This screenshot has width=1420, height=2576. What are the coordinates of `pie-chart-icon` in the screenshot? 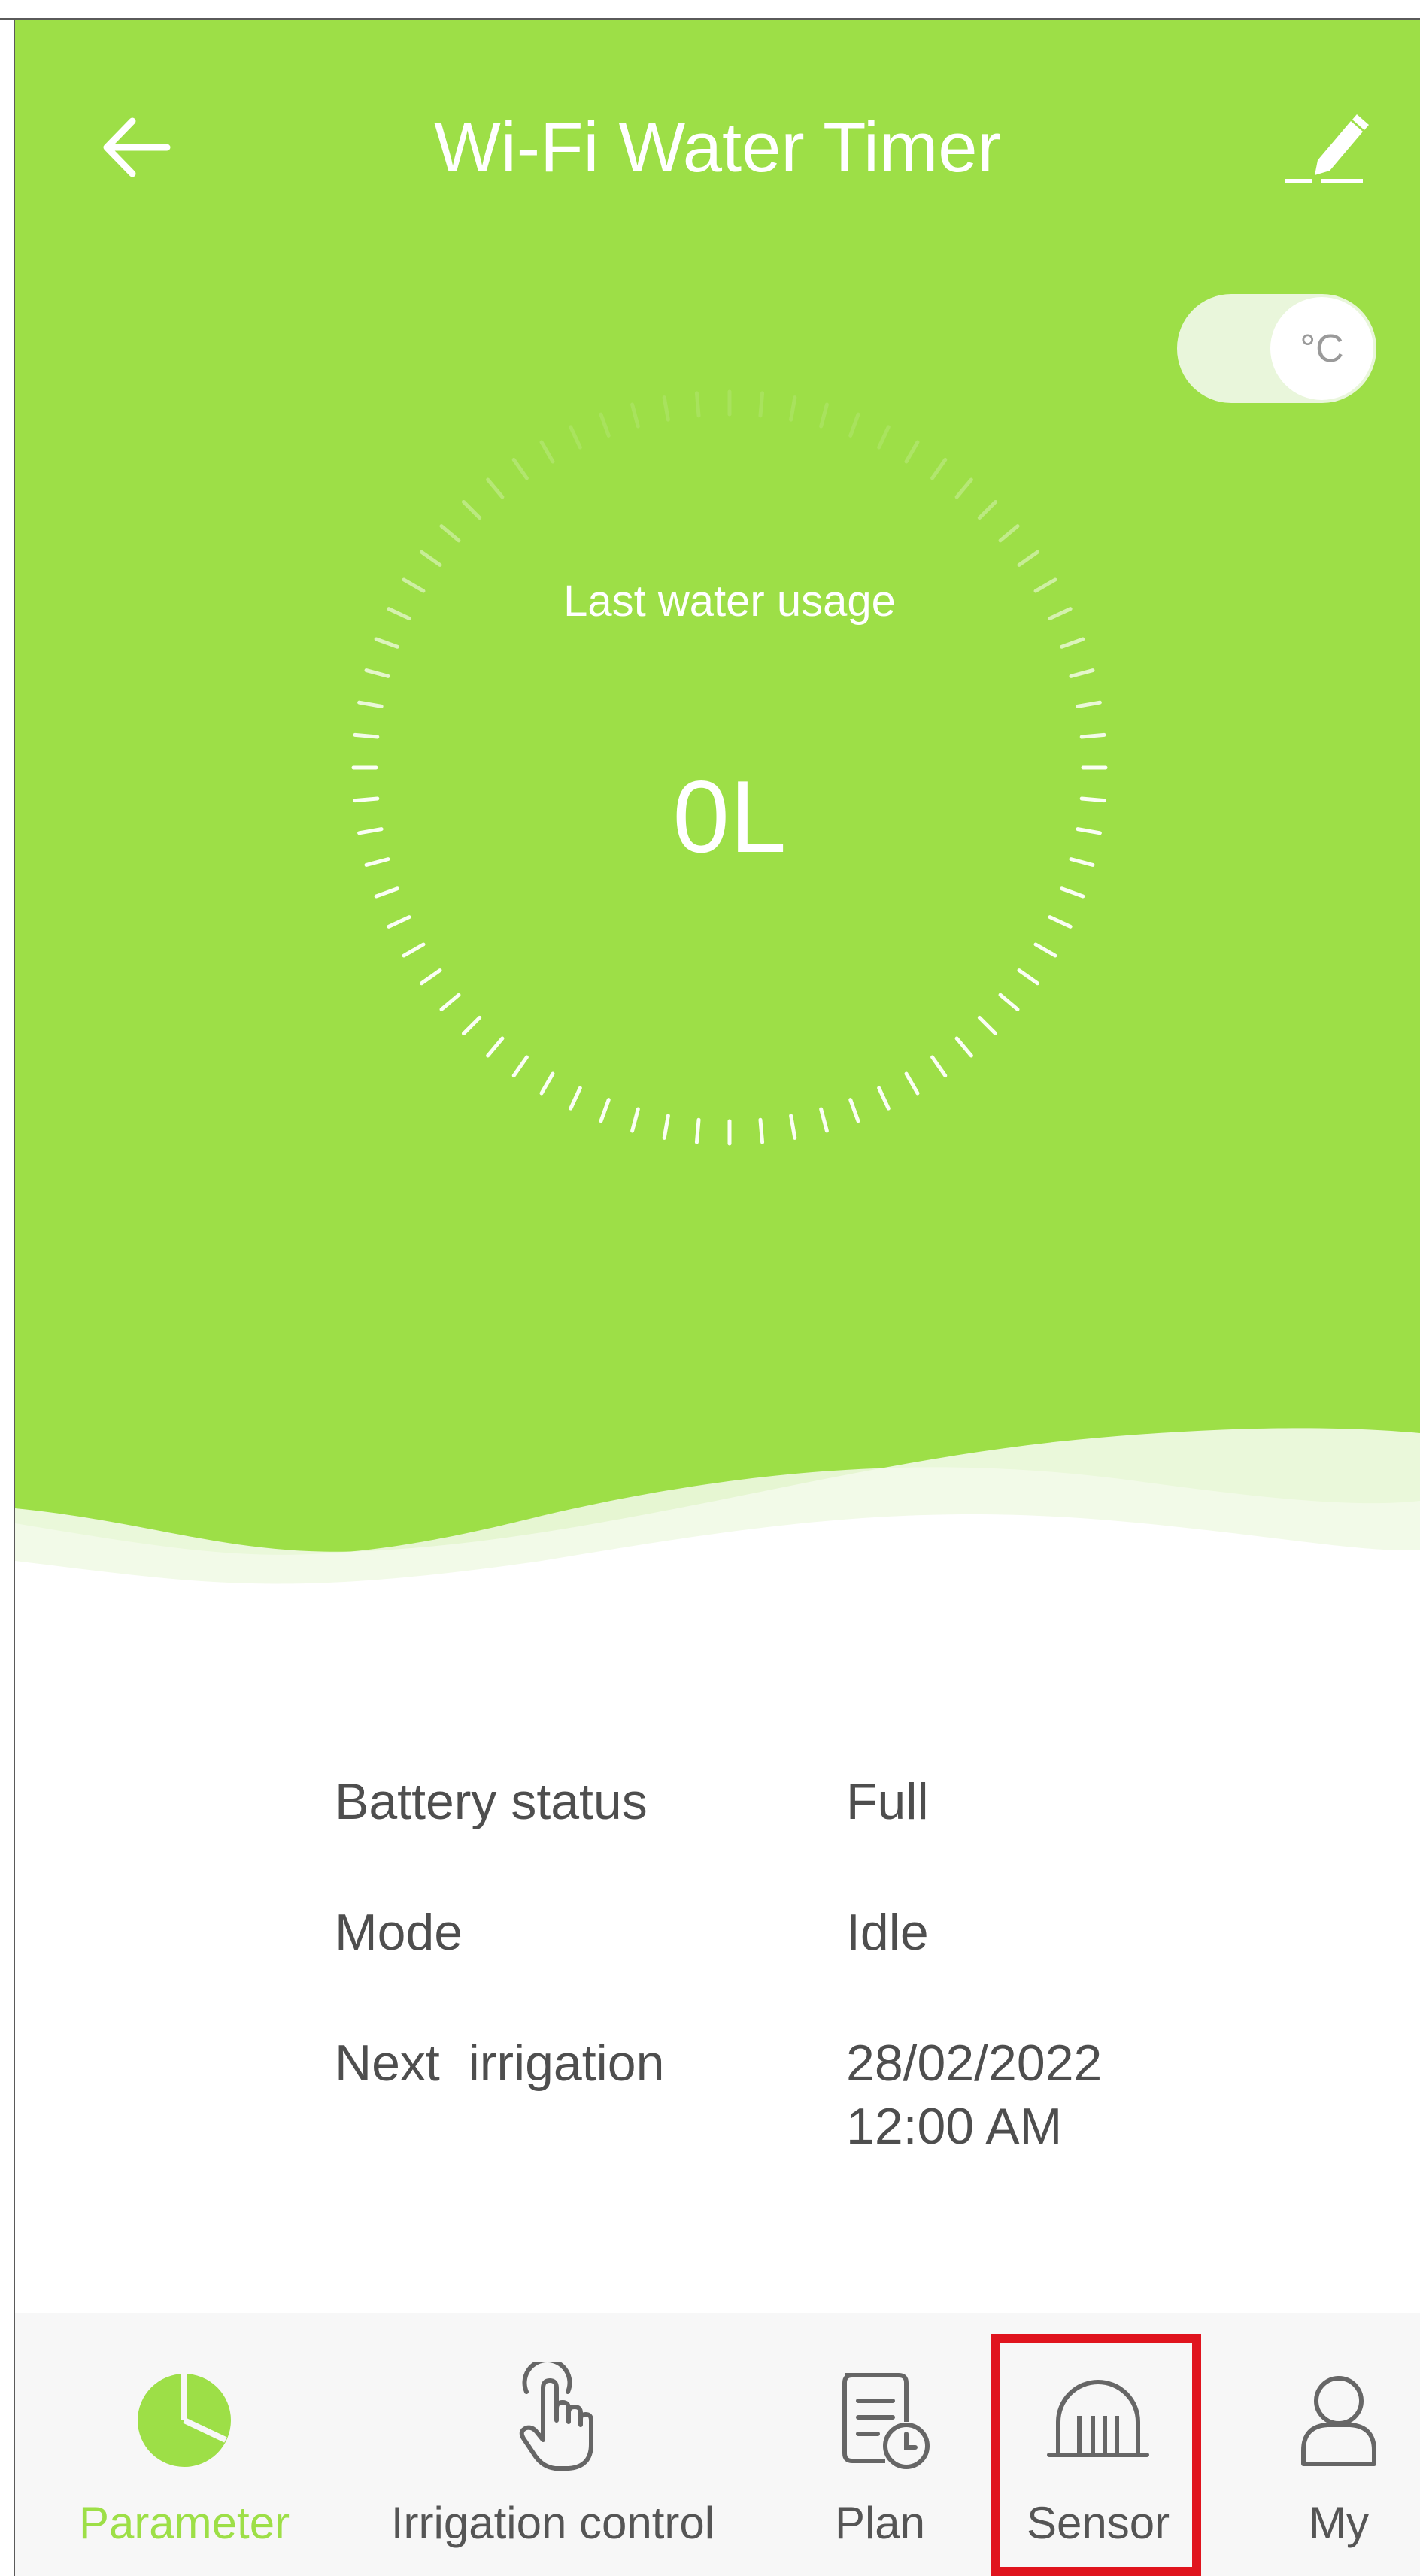 It's located at (184, 2420).